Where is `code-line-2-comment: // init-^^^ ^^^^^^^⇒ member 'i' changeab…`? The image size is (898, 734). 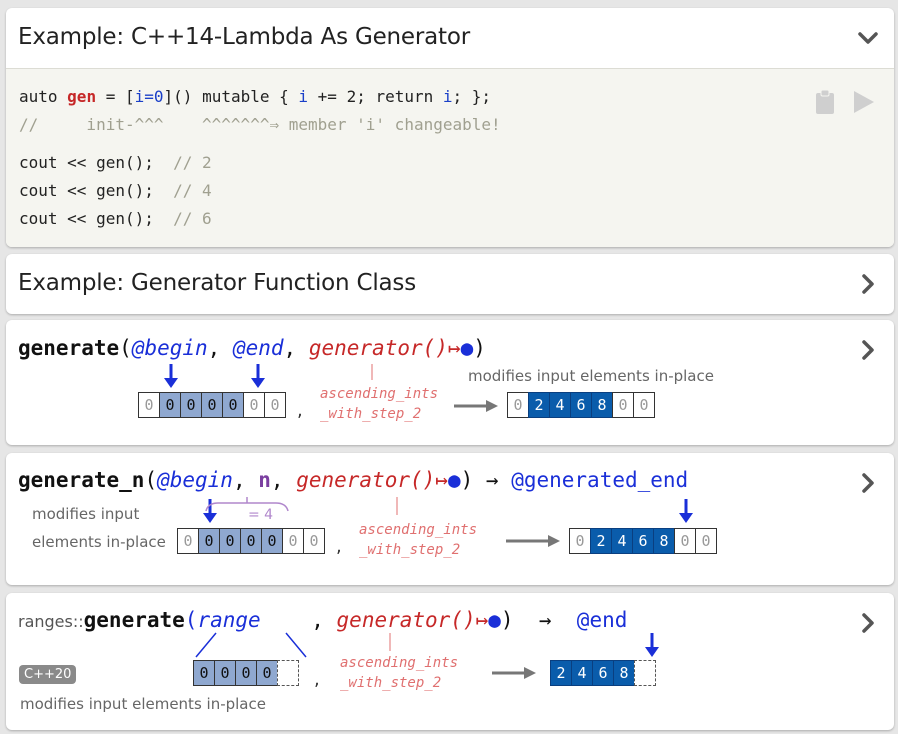 code-line-2-comment: // init-^^^ ^^^^^^^⇒ member 'i' changeab… is located at coordinates (260, 124).